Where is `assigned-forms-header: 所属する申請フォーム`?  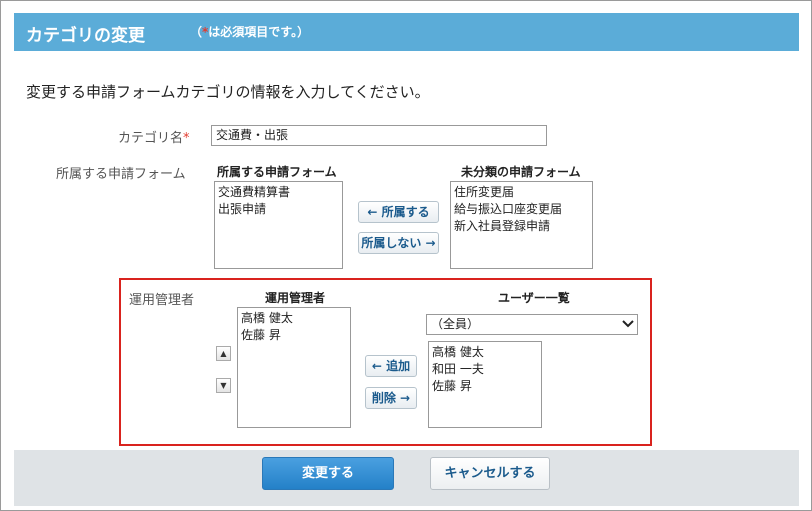
assigned-forms-header: 所属する申請フォーム is located at coordinates (277, 172).